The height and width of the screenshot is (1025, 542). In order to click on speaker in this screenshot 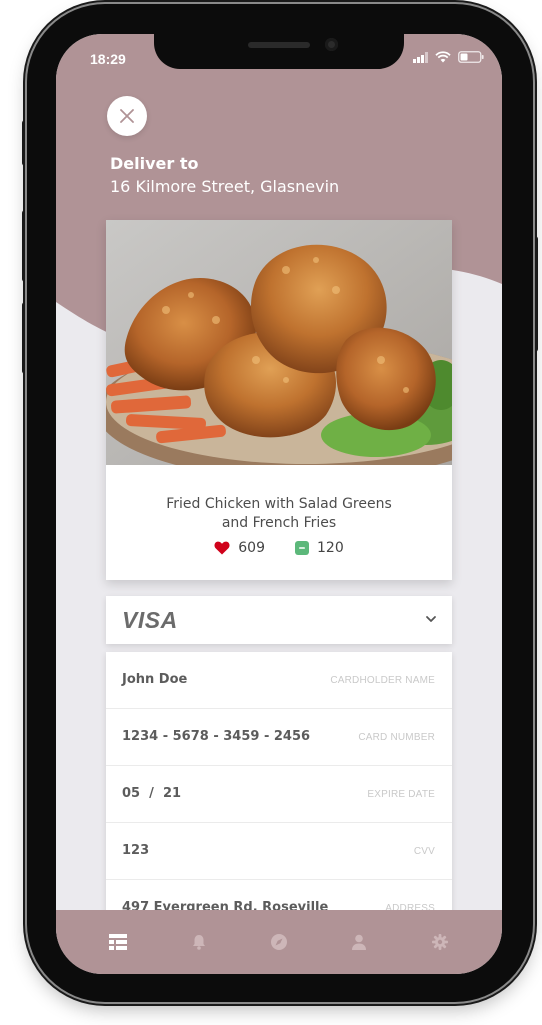, I will do `click(279, 45)`.